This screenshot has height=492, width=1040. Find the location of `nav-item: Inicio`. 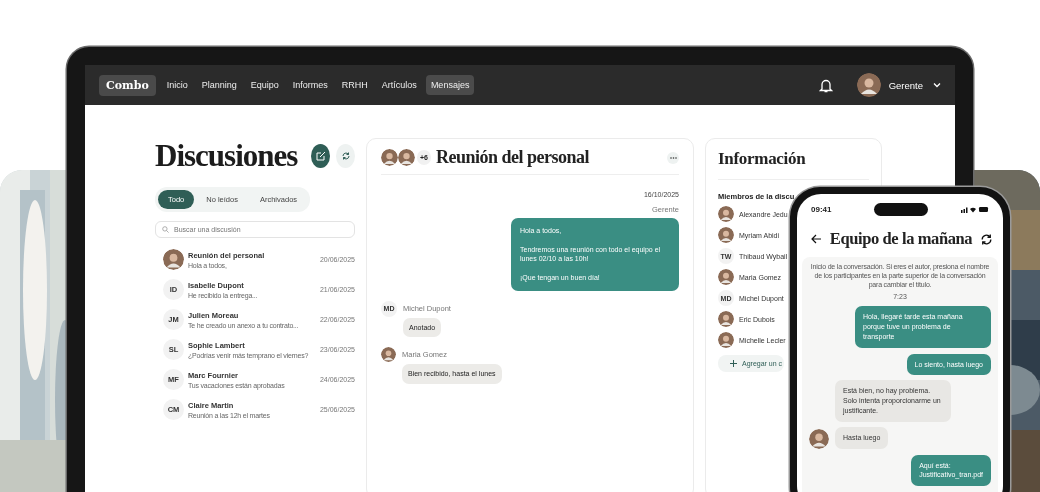

nav-item: Inicio is located at coordinates (177, 85).